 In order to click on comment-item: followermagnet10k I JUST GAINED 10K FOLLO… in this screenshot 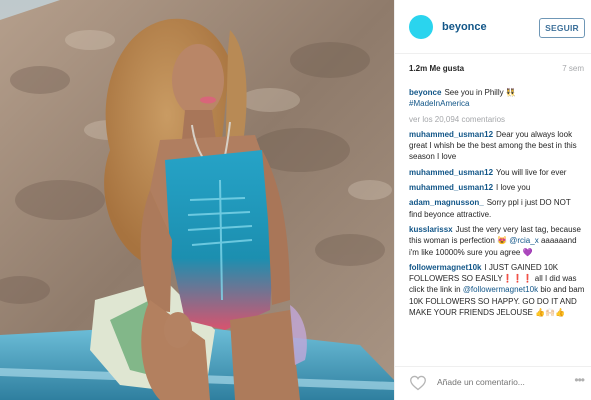, I will do `click(497, 290)`.